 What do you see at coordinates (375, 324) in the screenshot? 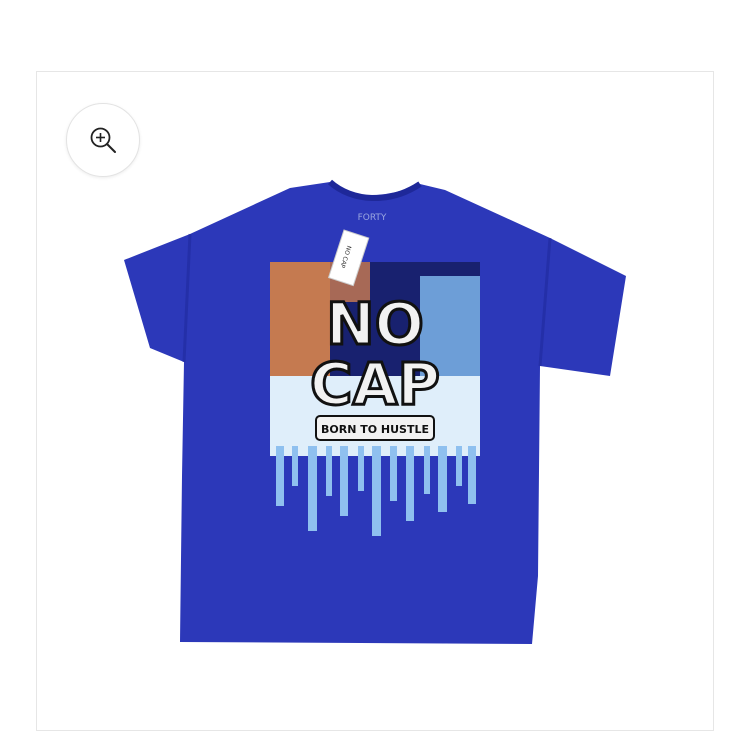
I see `svg-text: NO` at bounding box center [375, 324].